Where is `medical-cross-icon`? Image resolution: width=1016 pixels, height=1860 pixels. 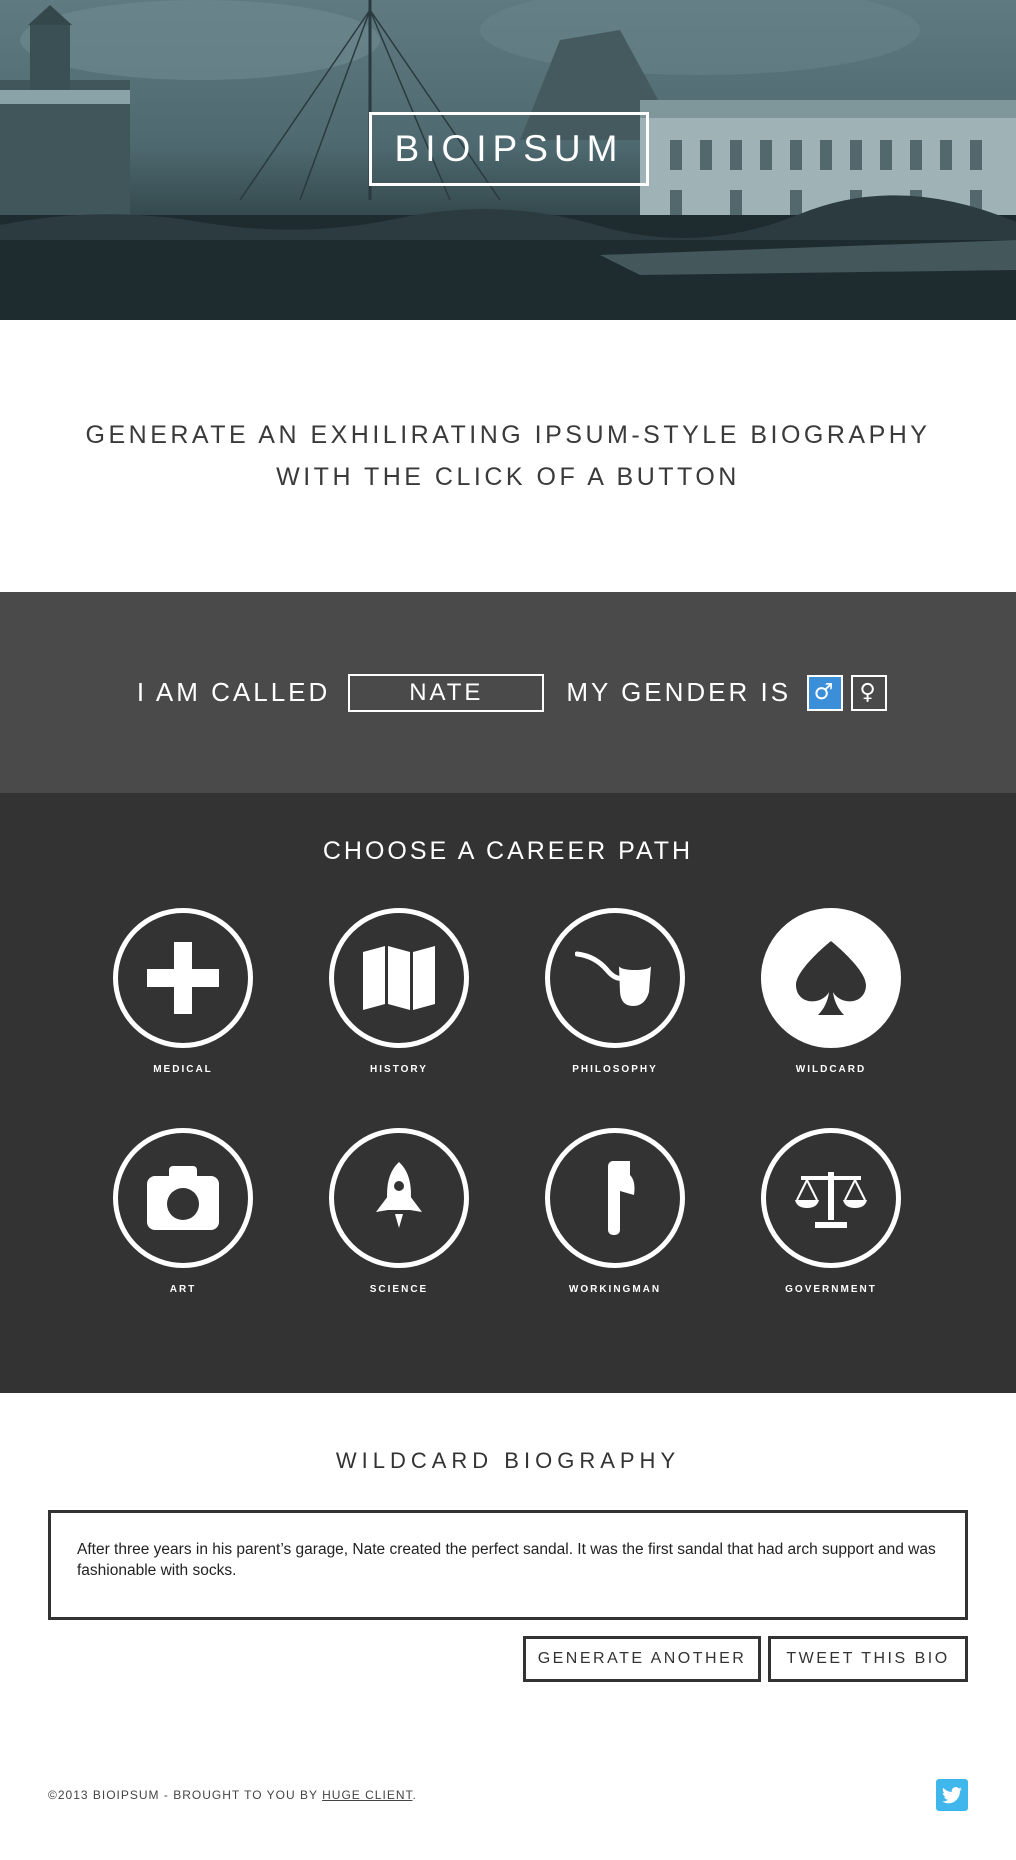
medical-cross-icon is located at coordinates (183, 978).